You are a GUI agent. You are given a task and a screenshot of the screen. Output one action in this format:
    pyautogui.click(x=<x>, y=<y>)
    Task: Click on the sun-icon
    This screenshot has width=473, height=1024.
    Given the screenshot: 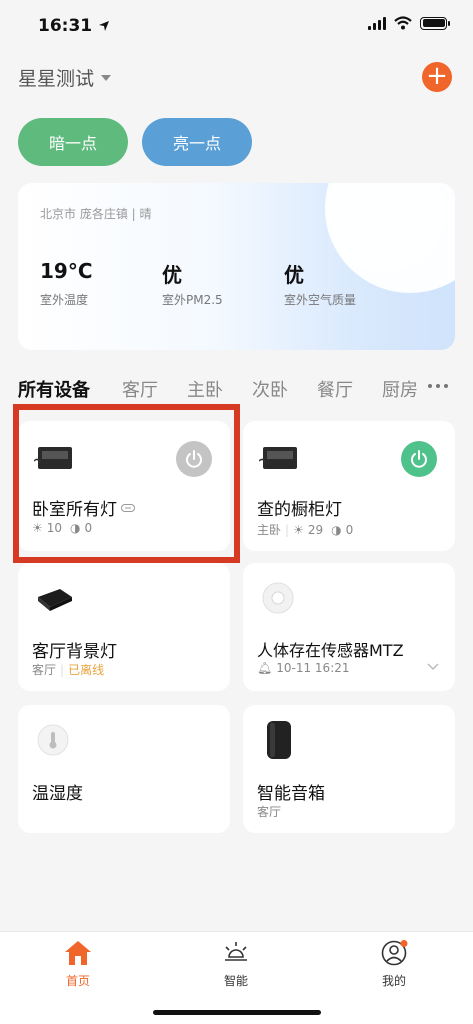 What is the action you would take?
    pyautogui.click(x=236, y=951)
    